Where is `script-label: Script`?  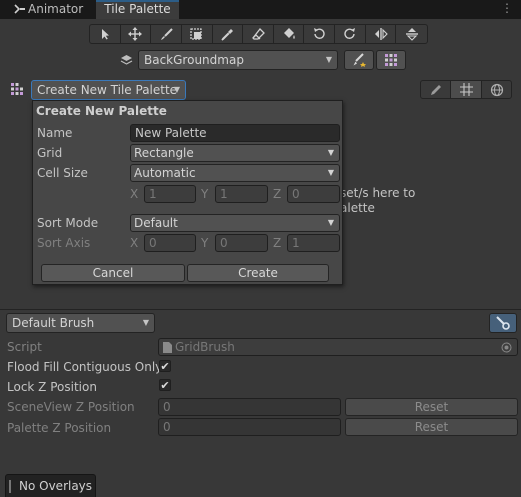 script-label: Script is located at coordinates (24, 347).